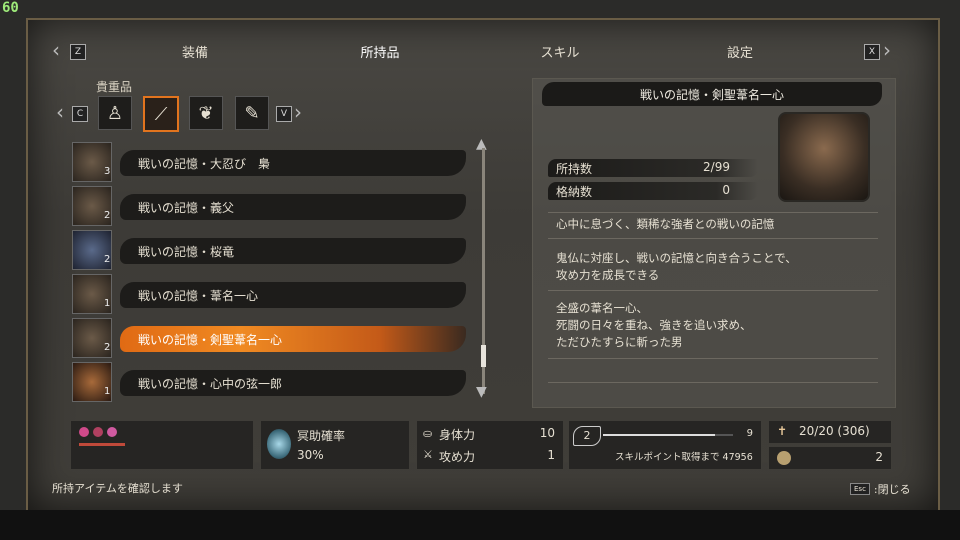 Image resolution: width=960 pixels, height=540 pixels. Describe the element at coordinates (428, 454) in the screenshot. I see `attack-icon: ⚔` at that location.